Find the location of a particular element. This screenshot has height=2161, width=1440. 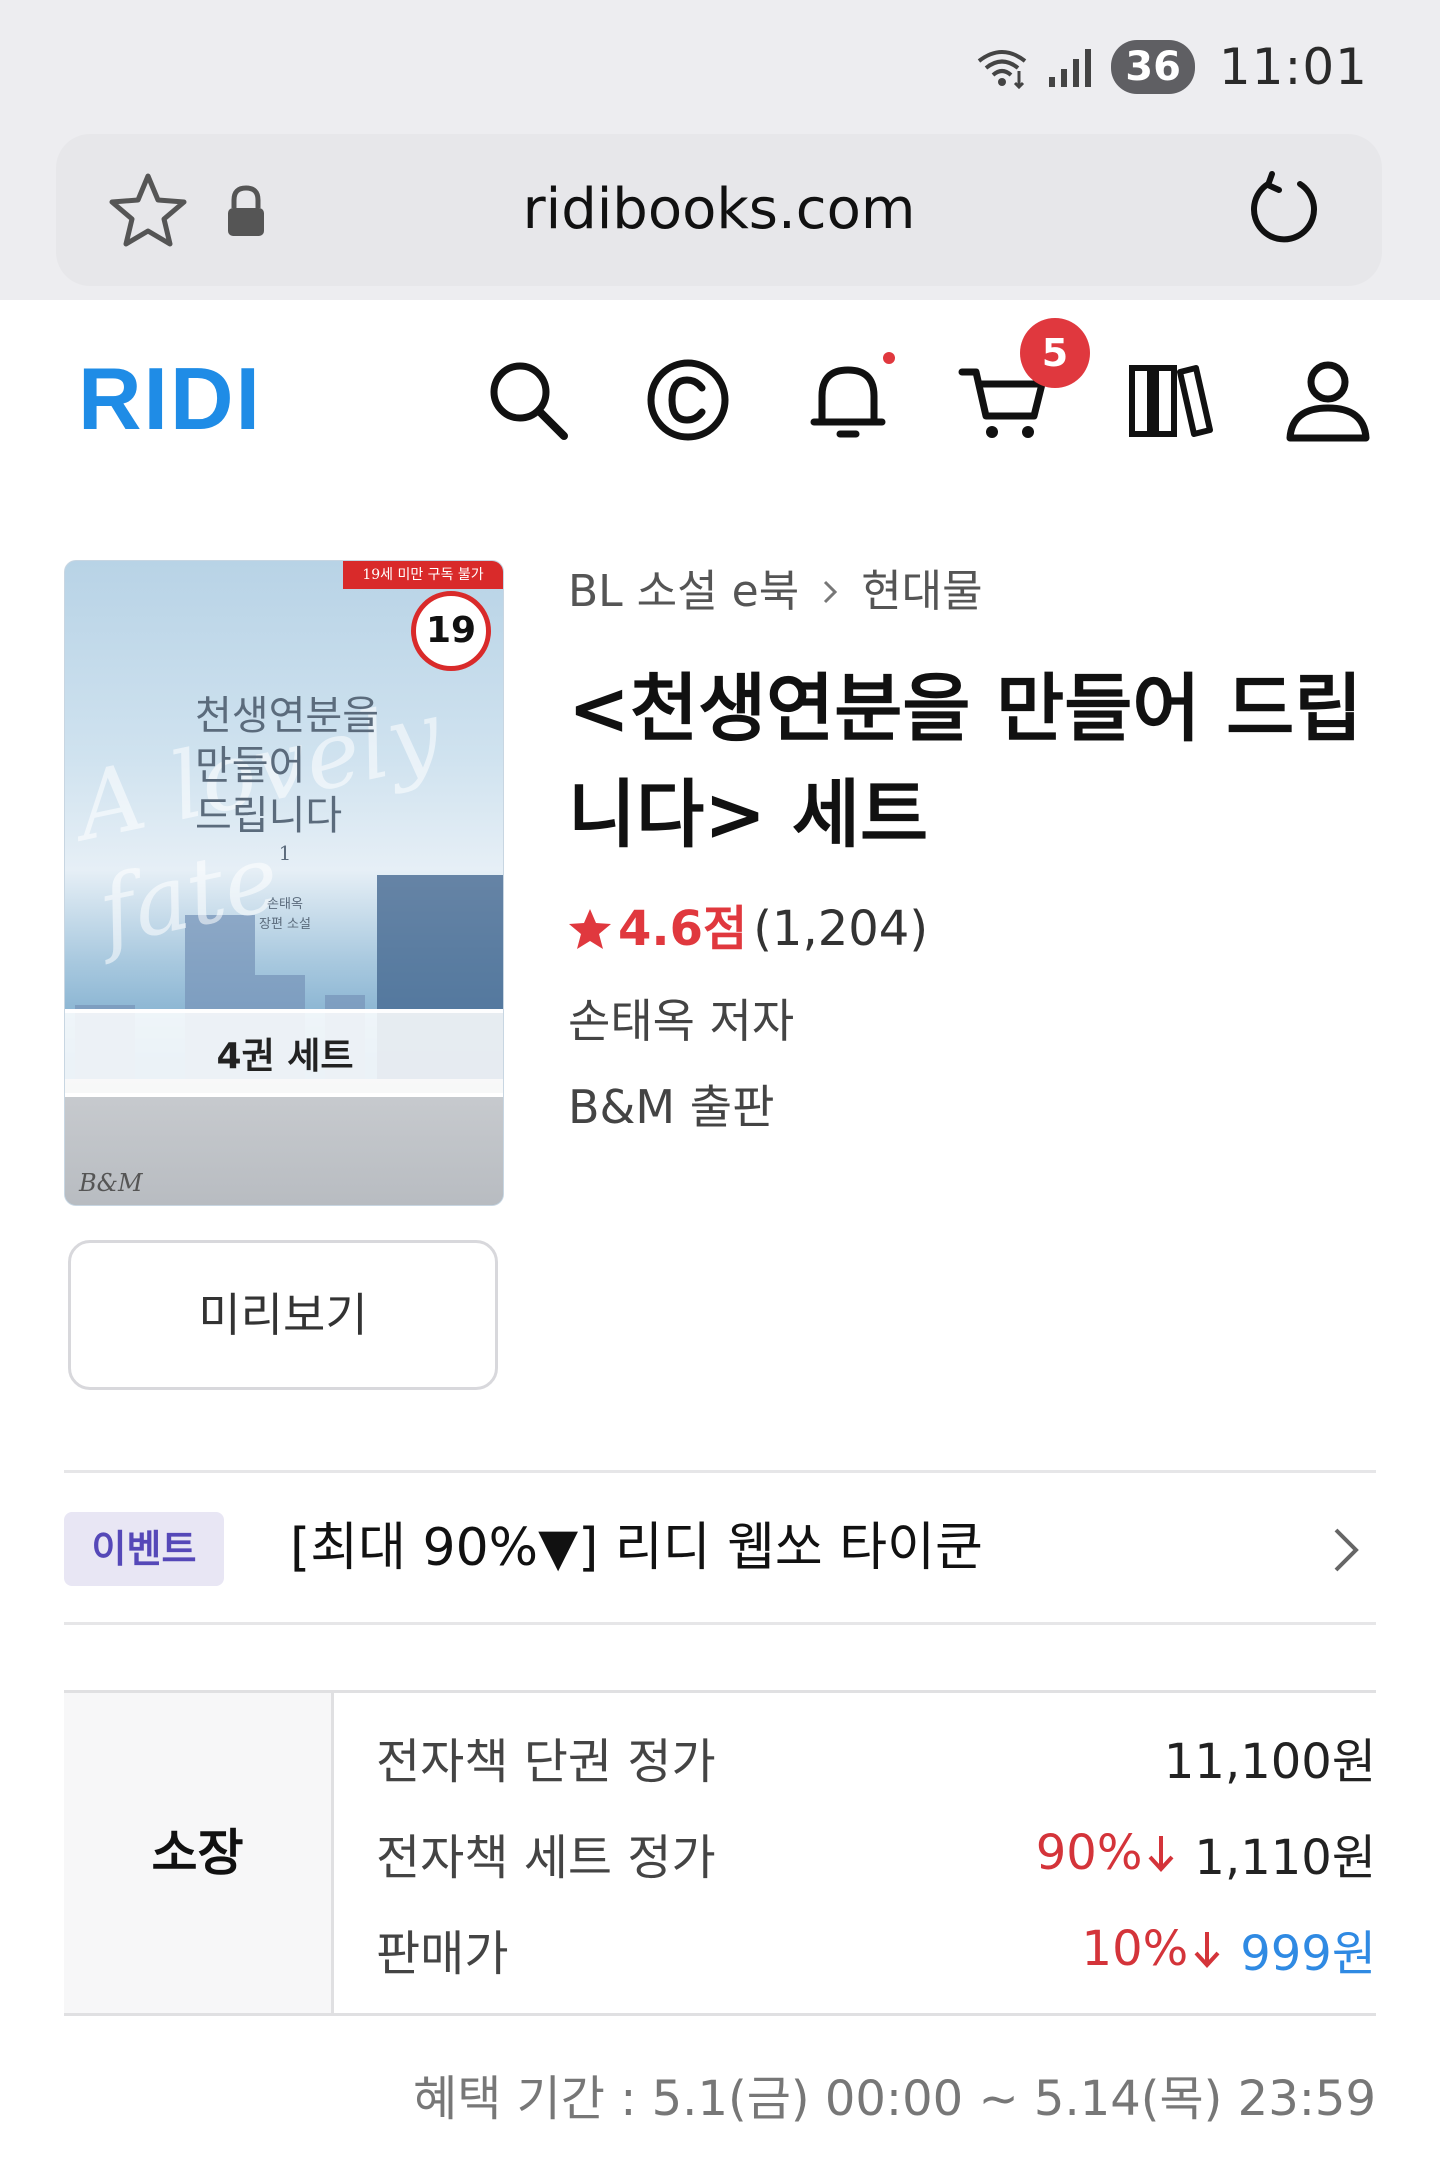

search-button is located at coordinates (528, 400).